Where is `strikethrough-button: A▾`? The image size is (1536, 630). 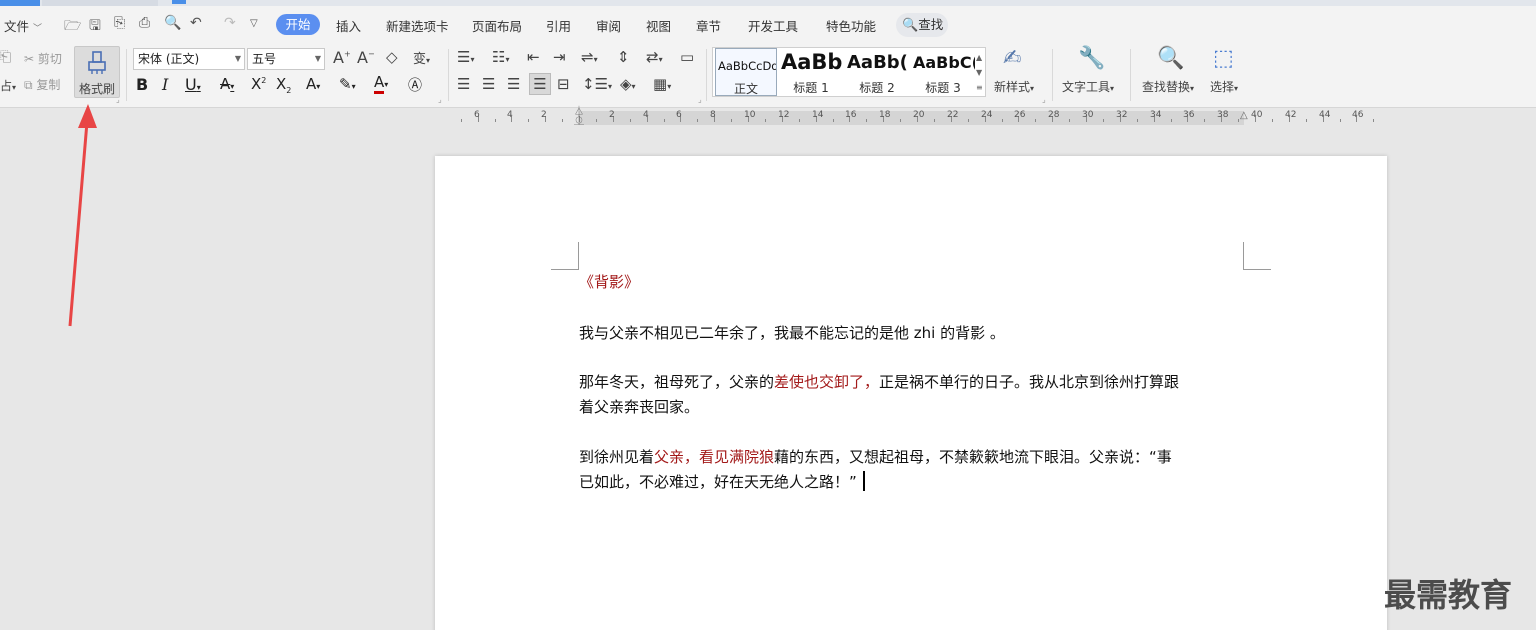 strikethrough-button: A▾ is located at coordinates (227, 84).